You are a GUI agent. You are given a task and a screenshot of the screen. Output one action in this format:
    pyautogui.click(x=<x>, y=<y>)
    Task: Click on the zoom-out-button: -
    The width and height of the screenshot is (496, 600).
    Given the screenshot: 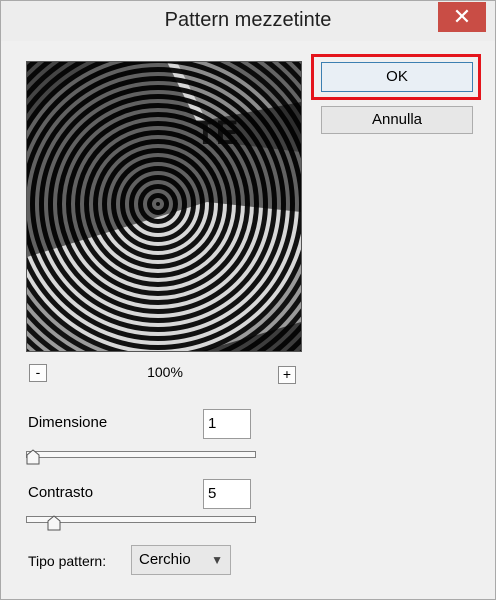 What is the action you would take?
    pyautogui.click(x=38, y=373)
    